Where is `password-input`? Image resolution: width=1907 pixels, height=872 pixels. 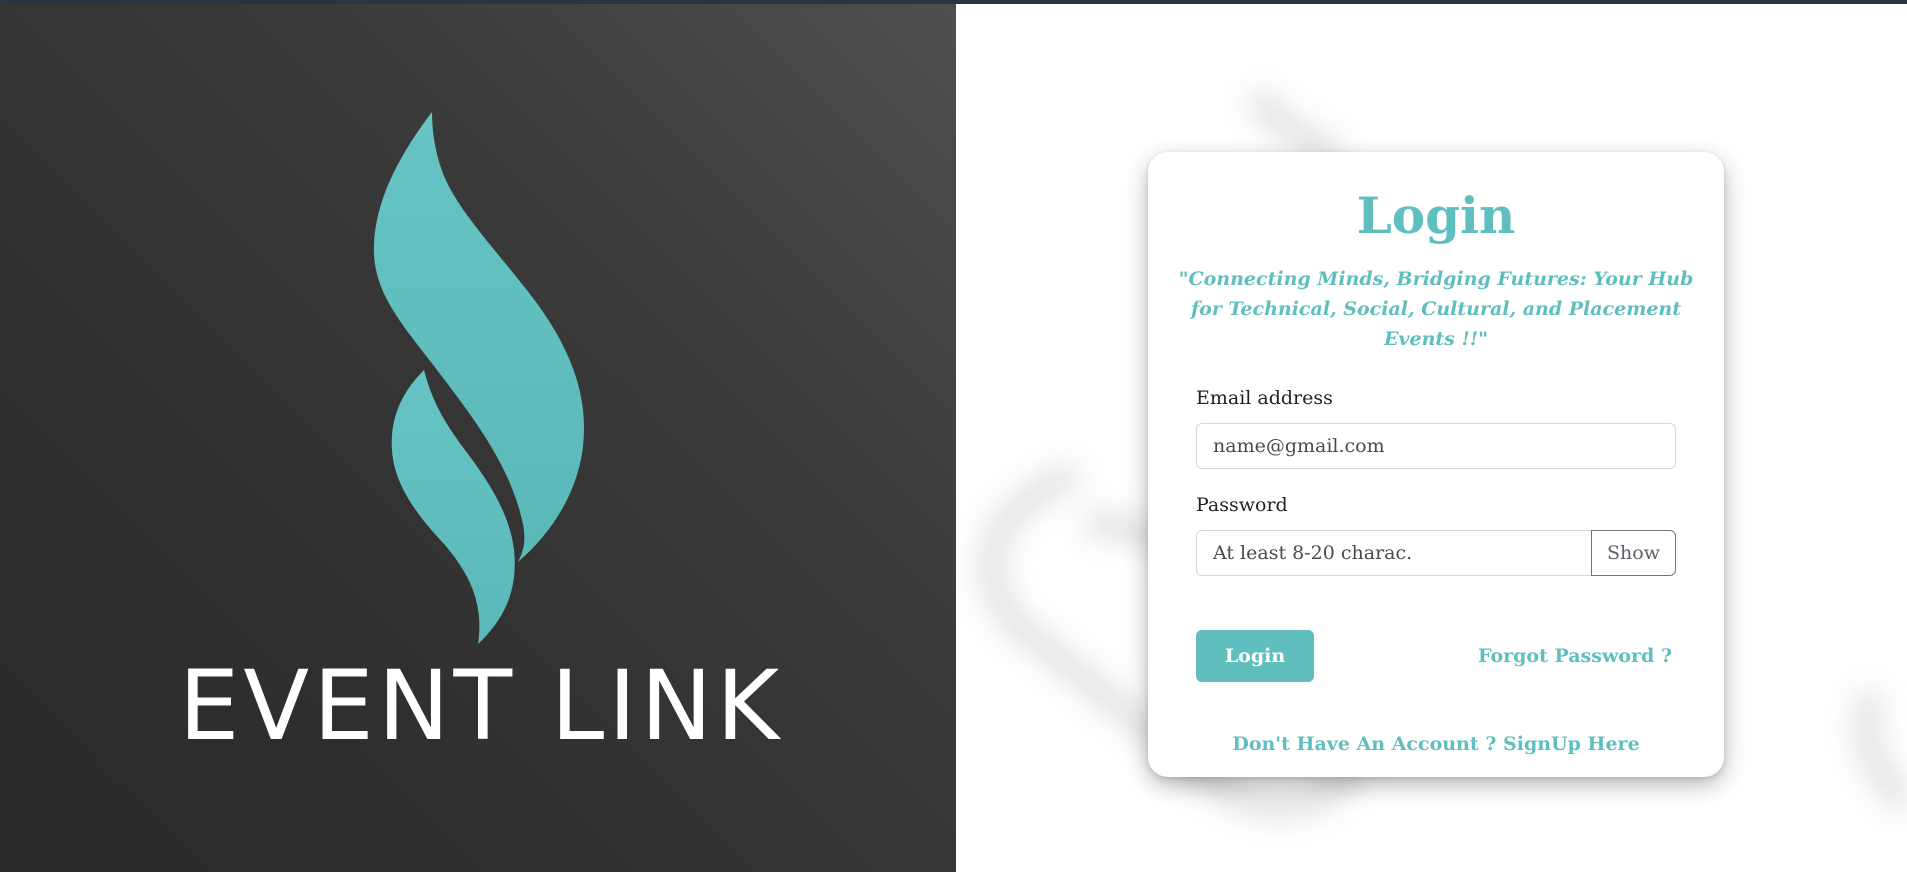
password-input is located at coordinates (1394, 553).